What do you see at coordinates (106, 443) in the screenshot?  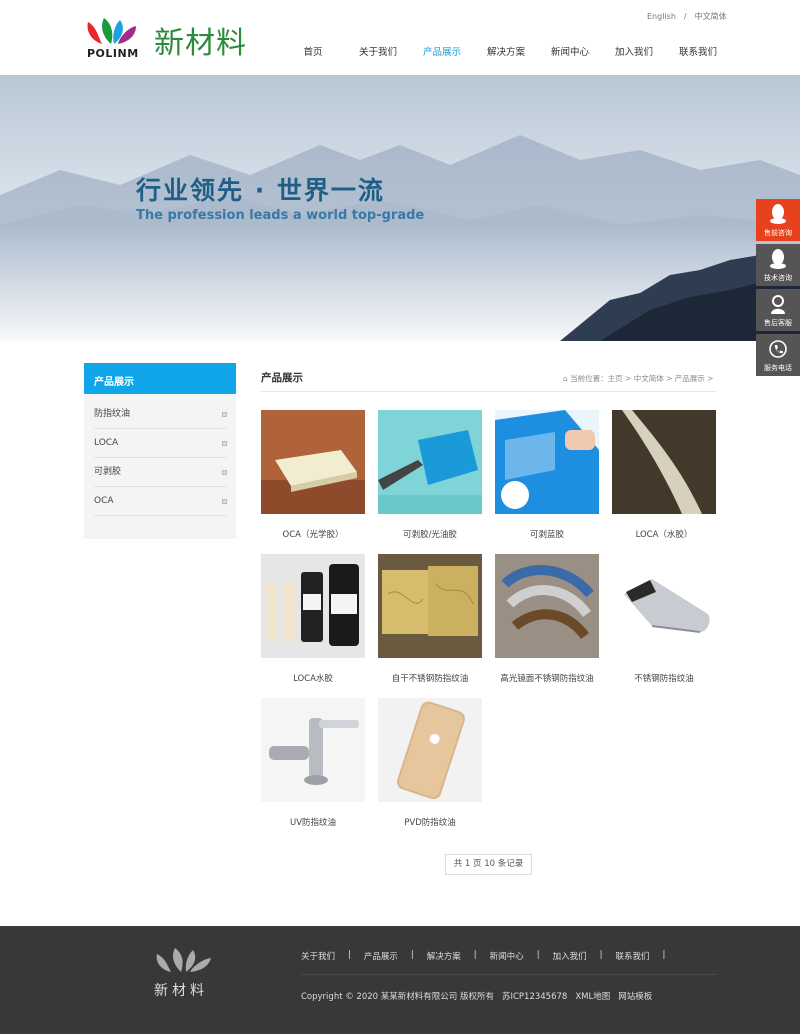 I see `sidebar-item-label: LOCA` at bounding box center [106, 443].